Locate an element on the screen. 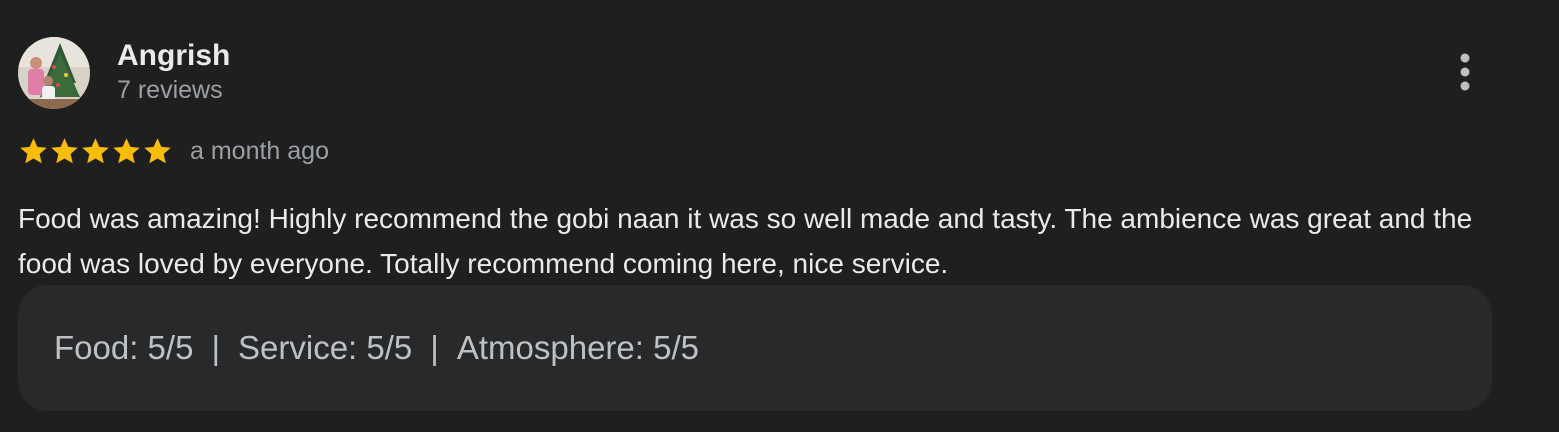 The image size is (1559, 432). more-options-button is located at coordinates (1465, 72).